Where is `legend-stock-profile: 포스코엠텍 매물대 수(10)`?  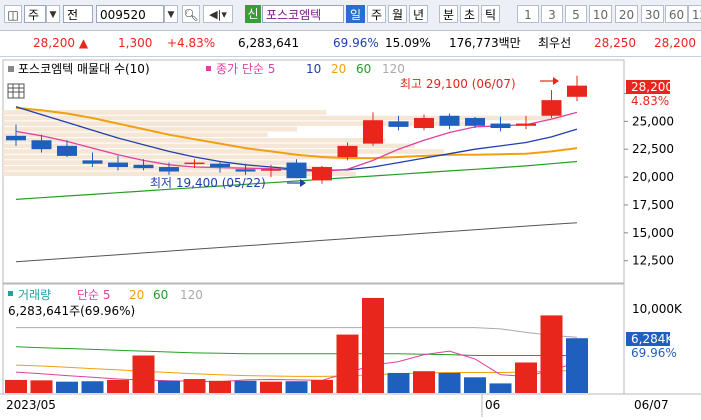 legend-stock-profile: 포스코엠텍 매물대 수(10) is located at coordinates (84, 69).